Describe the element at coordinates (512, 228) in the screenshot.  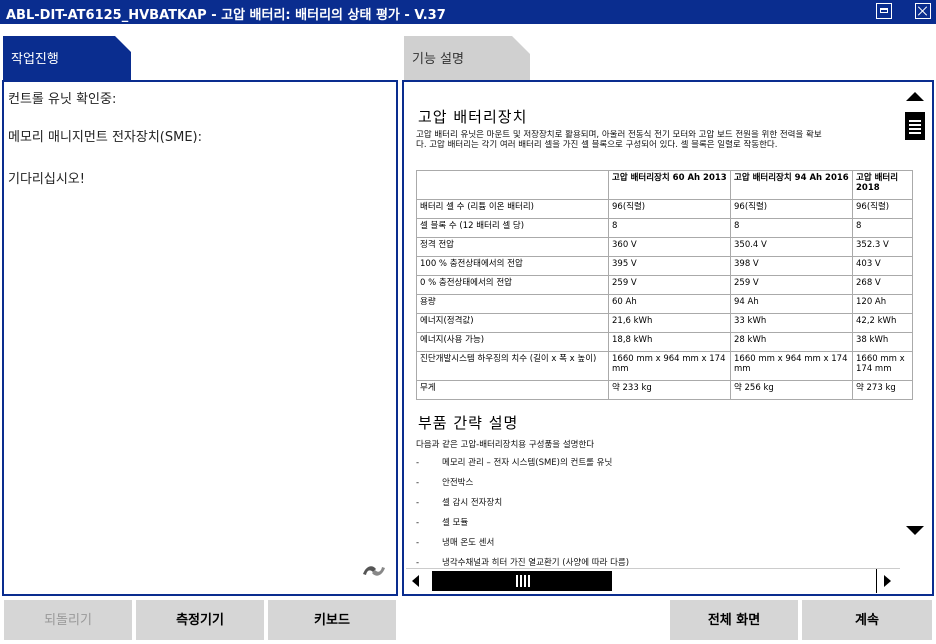
I see `table-cell: 셀 블록 수 (12 배터리 셀 당)` at that location.